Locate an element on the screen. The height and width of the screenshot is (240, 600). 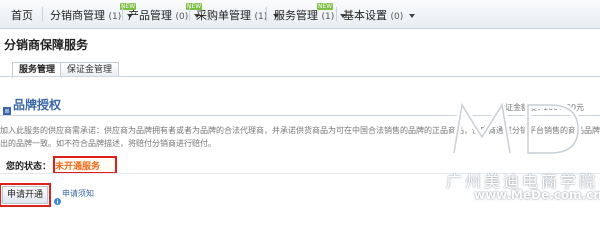
nav-item-settings: 基本设置 (0) is located at coordinates (379, 15).